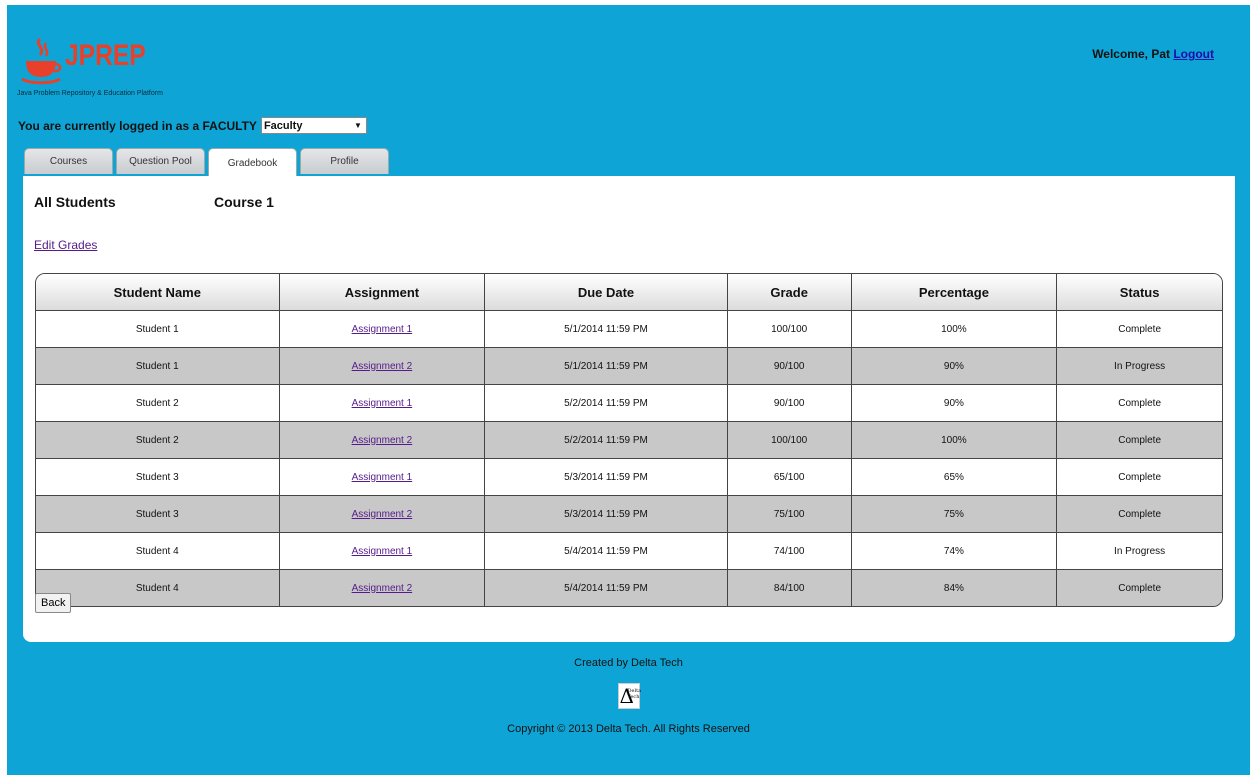 The image size is (1257, 781). I want to click on header-student-name: Student Name, so click(158, 292).